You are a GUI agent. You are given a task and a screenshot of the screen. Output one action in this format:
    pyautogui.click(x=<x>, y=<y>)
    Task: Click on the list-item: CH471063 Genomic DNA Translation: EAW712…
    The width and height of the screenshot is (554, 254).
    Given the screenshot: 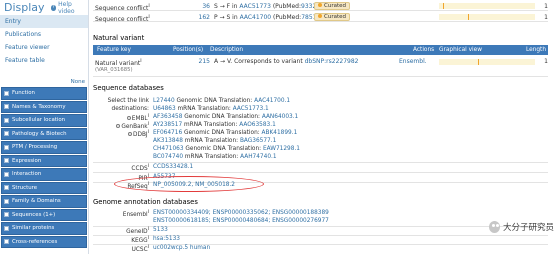 What is the action you would take?
    pyautogui.click(x=226, y=149)
    